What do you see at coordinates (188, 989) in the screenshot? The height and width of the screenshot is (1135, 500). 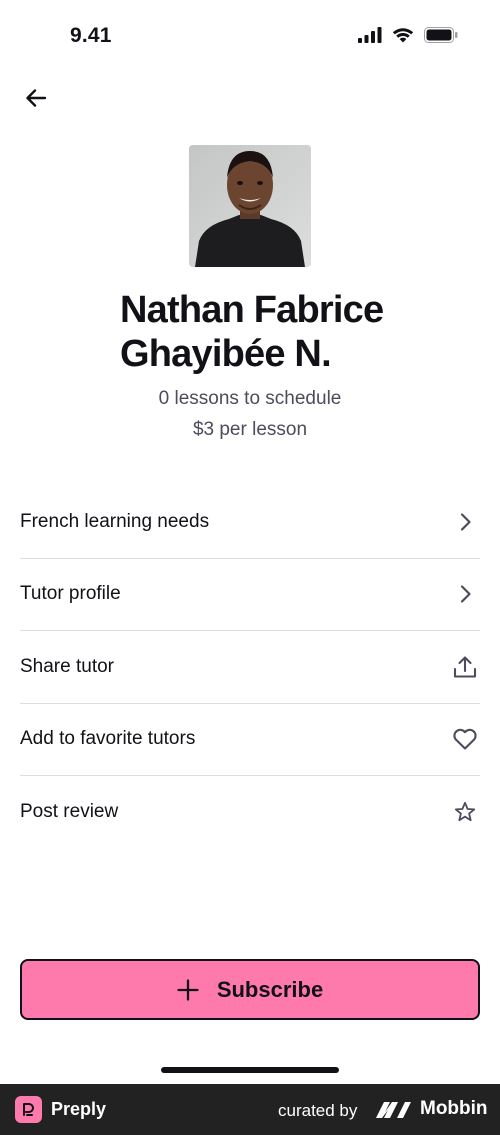 I see `plus-icon` at bounding box center [188, 989].